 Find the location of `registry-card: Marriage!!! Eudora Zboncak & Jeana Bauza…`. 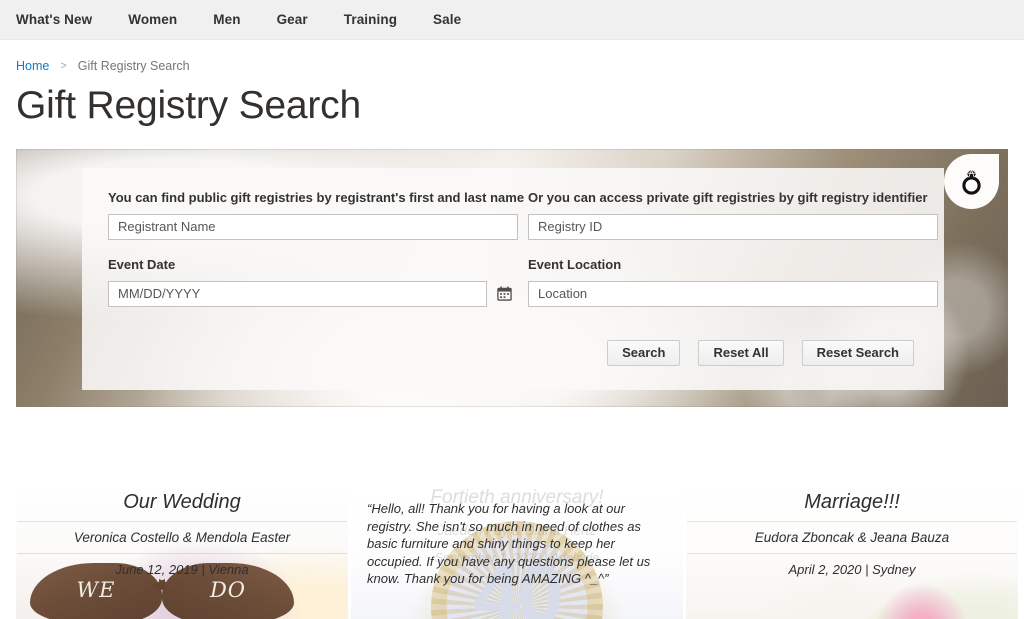

registry-card: Marriage!!! Eudora Zboncak & Jeana Bauza… is located at coordinates (852, 551).